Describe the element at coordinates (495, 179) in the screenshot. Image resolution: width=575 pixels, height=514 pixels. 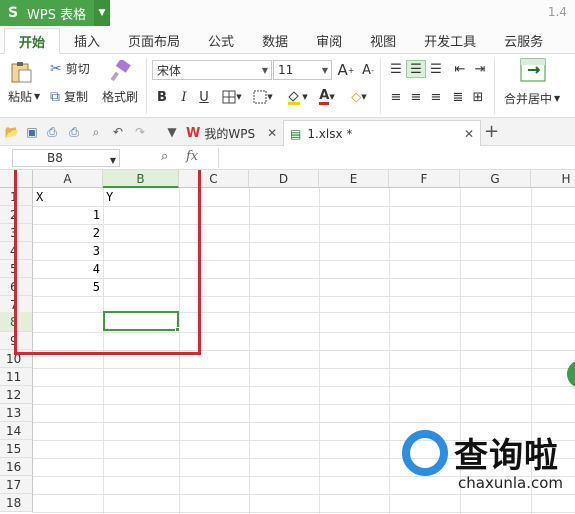
I see `column-header-g: G` at that location.